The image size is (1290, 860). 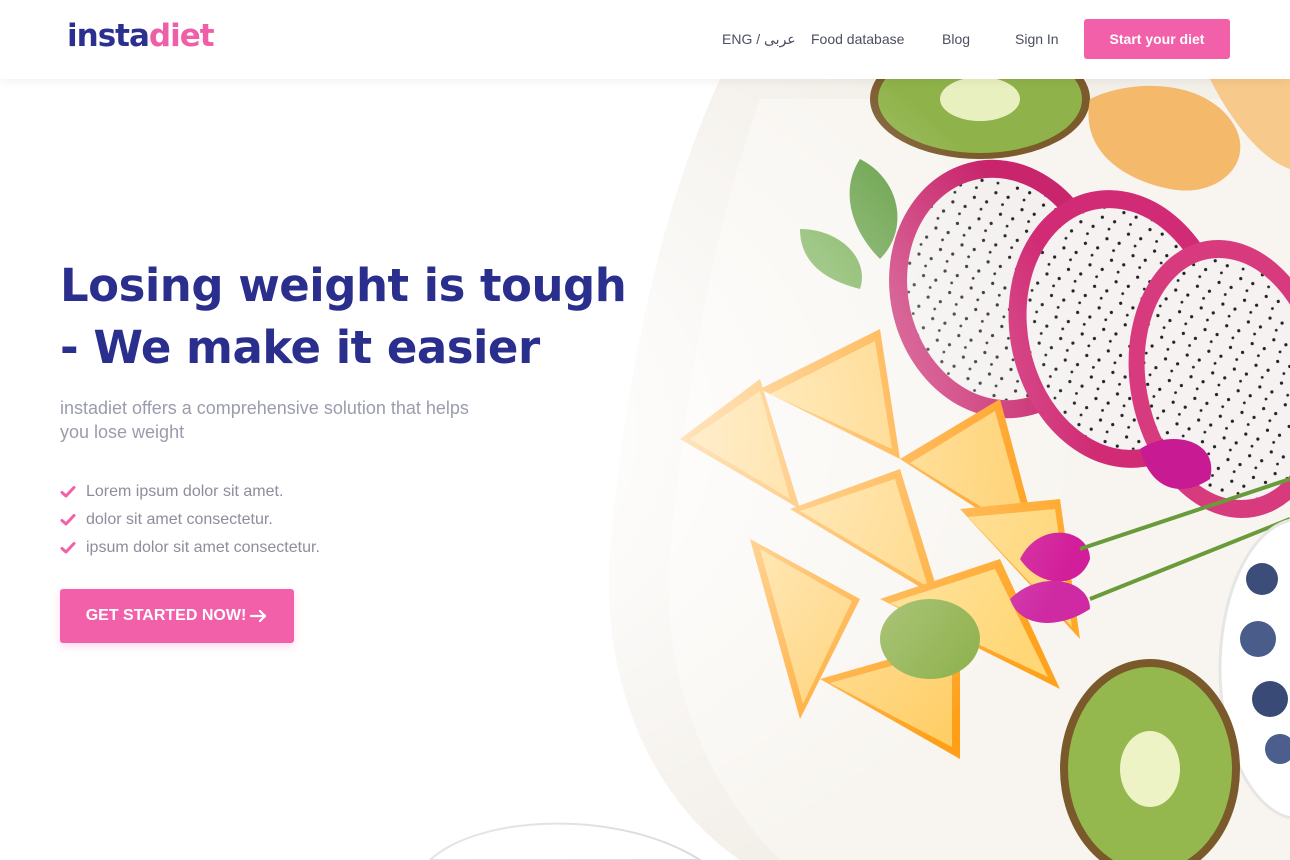 I want to click on feature-list-item: ipsum dolor sit amet consectetur., so click(x=190, y=548).